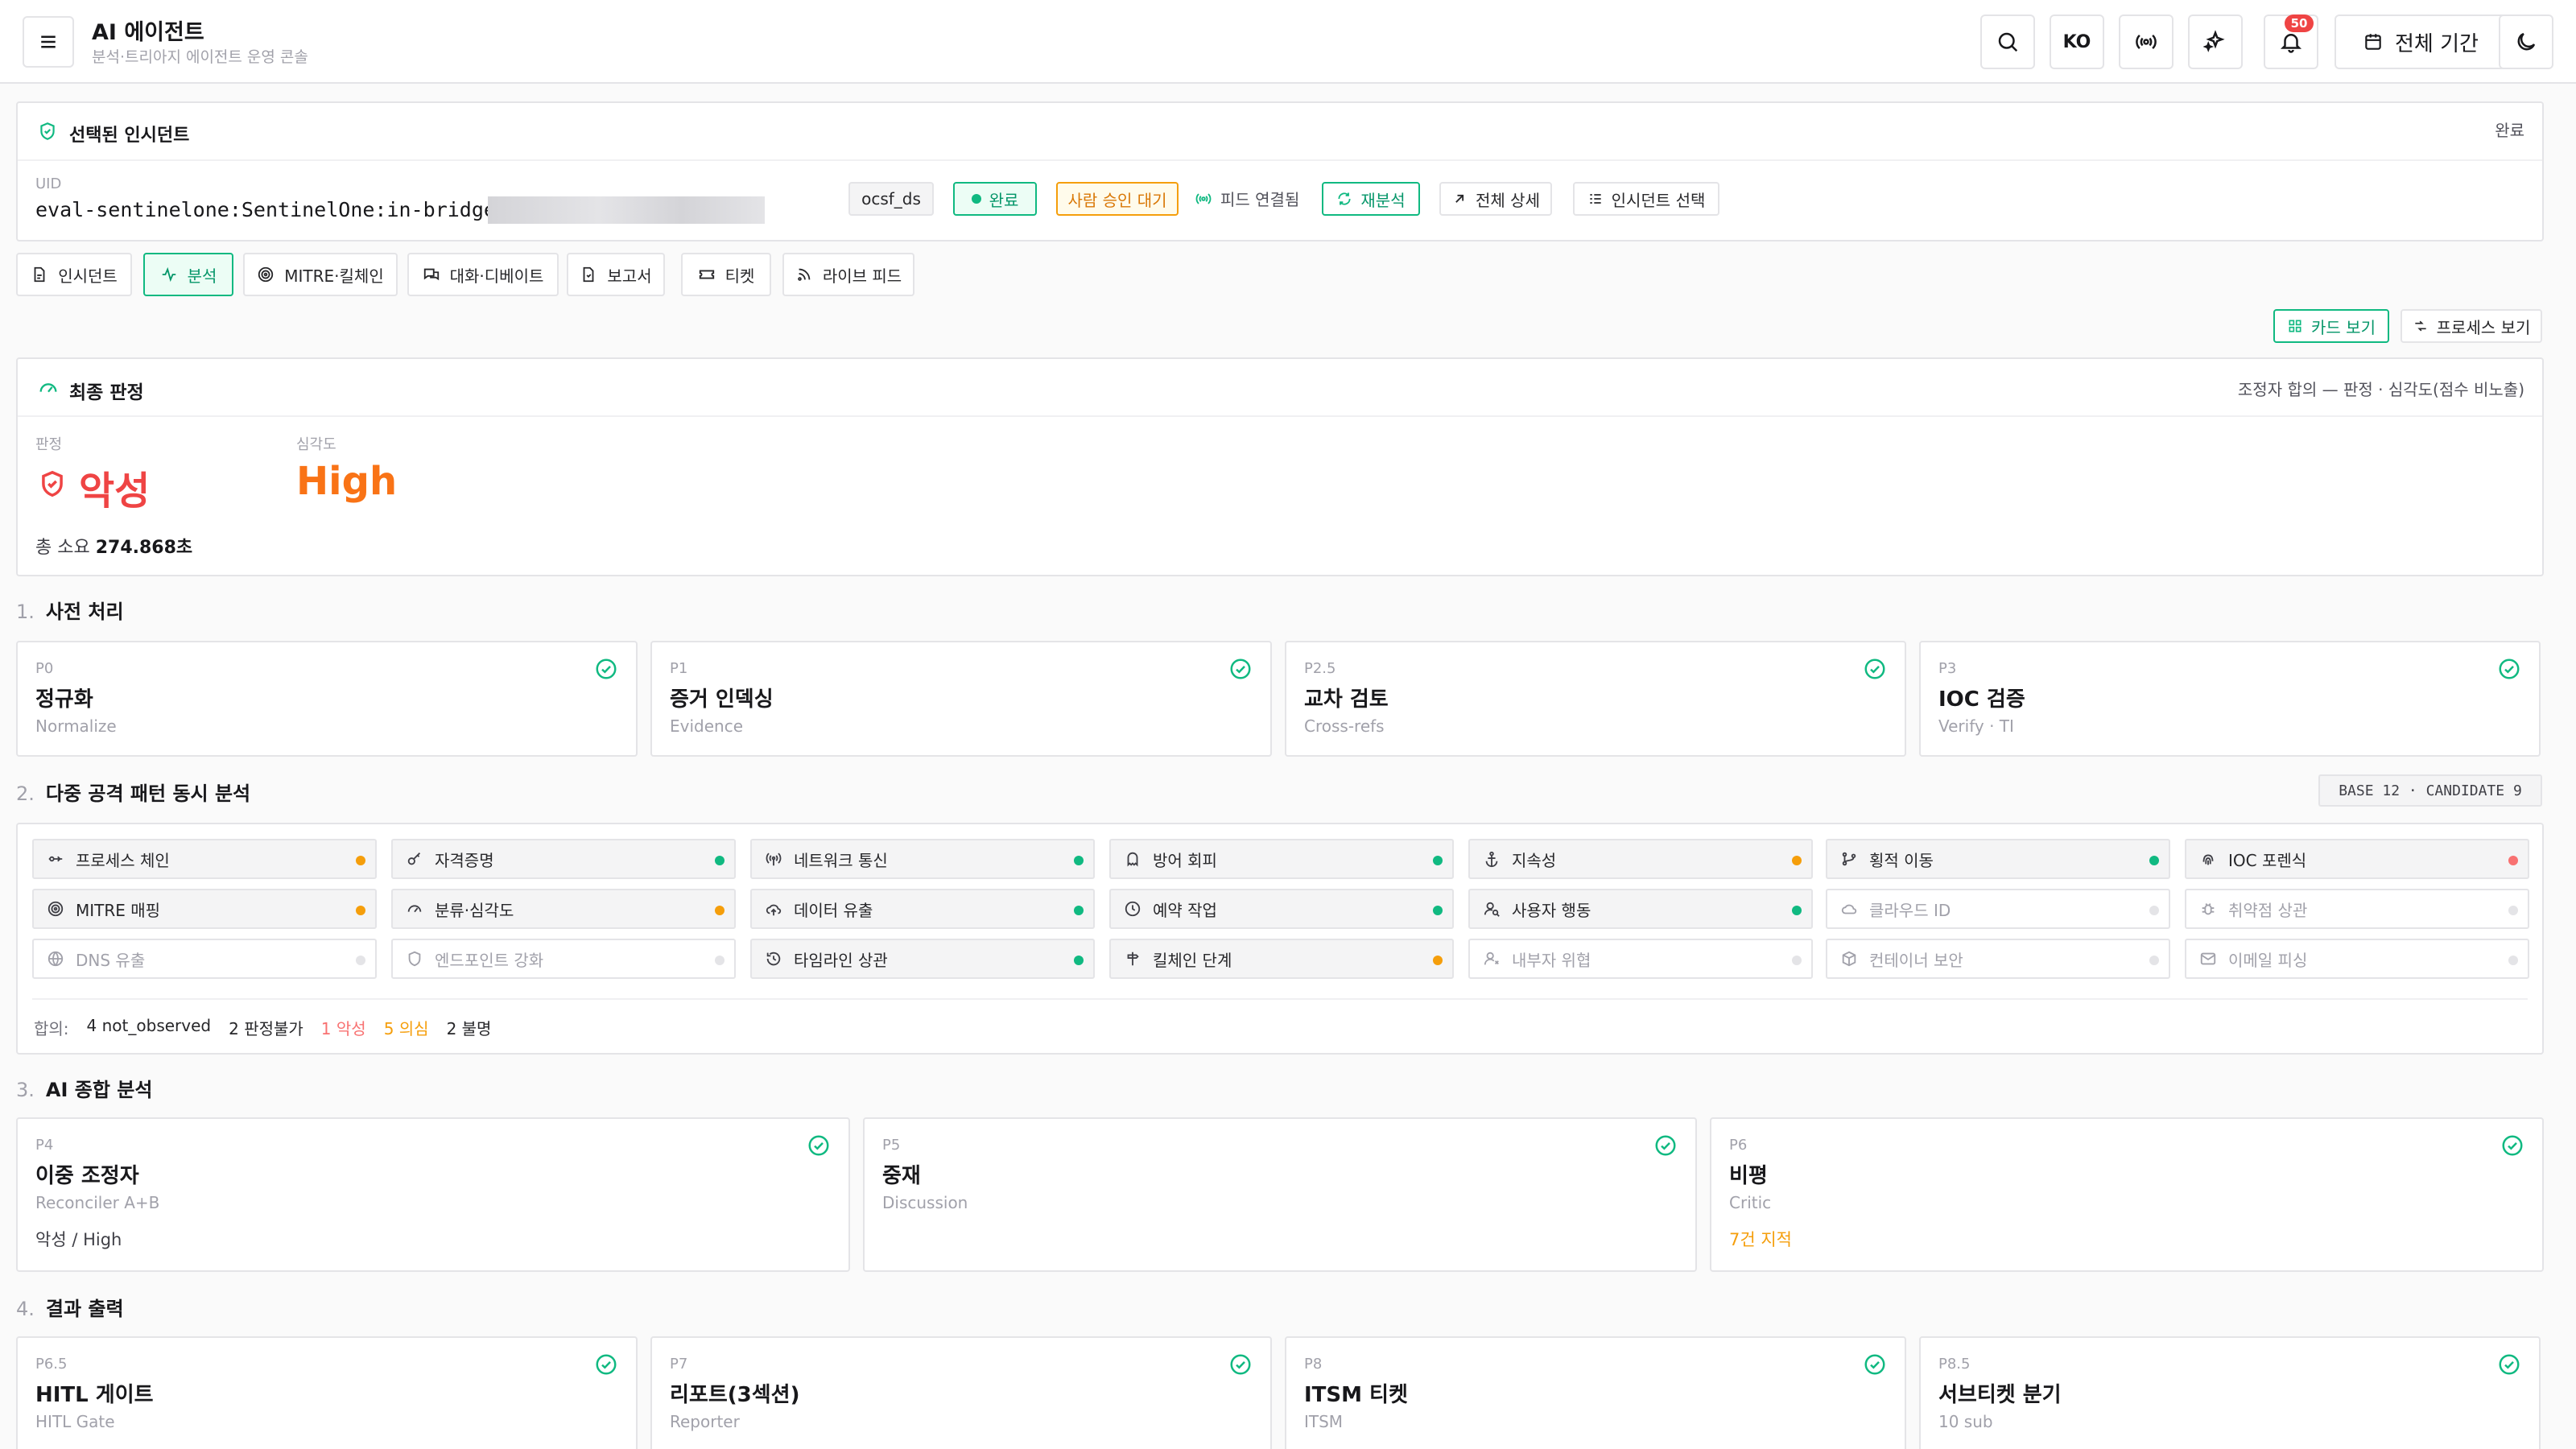 The image size is (2576, 1449). I want to click on pattern-item: DNS 유출, so click(204, 959).